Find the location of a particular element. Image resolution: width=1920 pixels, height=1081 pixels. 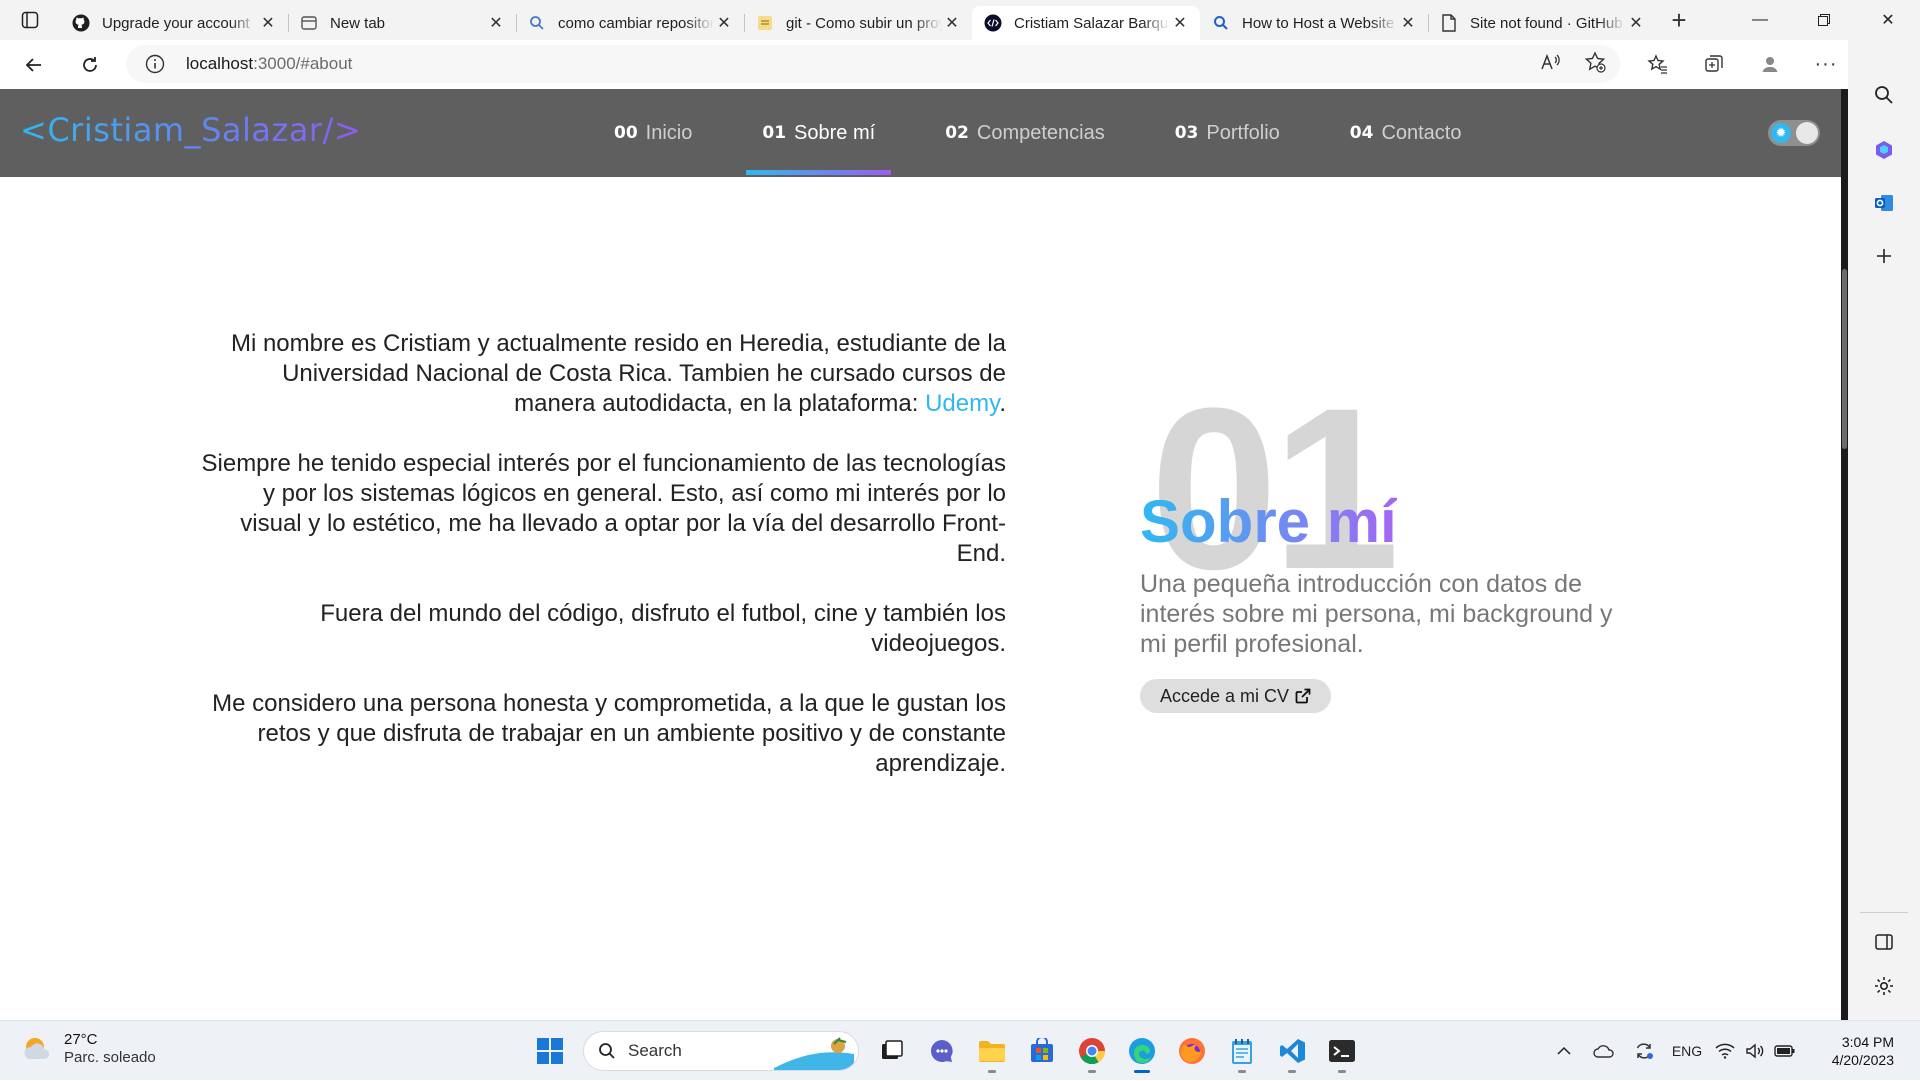

nav-item-portfolio: 03 Portfolio is located at coordinates (1227, 133).